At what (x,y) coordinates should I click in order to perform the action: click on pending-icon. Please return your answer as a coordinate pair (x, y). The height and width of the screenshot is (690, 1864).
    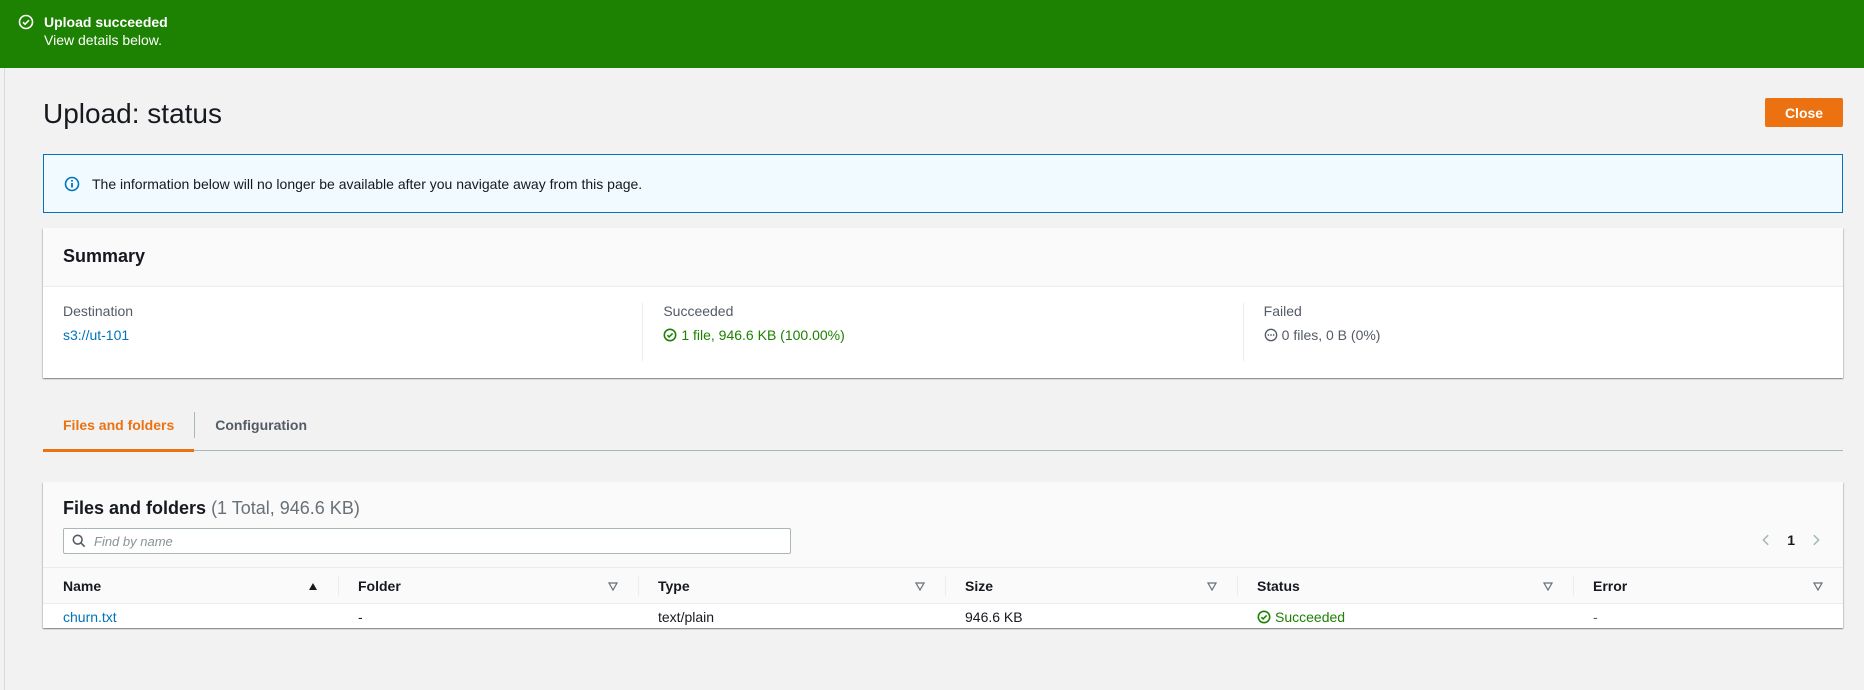
    Looking at the image, I should click on (1270, 335).